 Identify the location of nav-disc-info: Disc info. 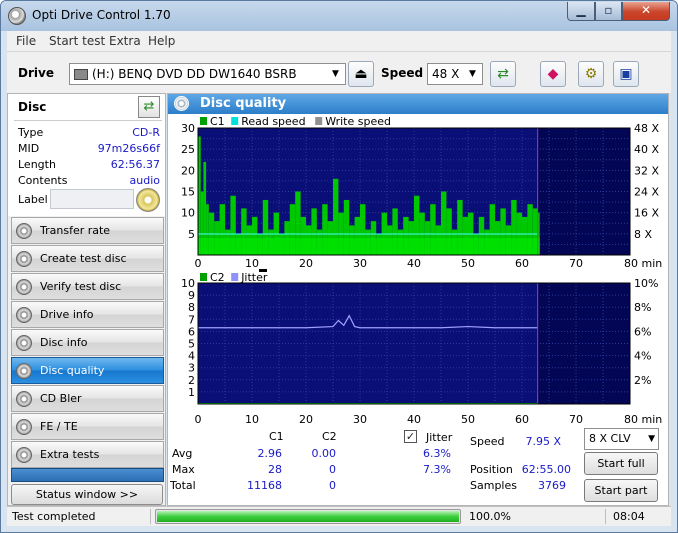
(87, 342).